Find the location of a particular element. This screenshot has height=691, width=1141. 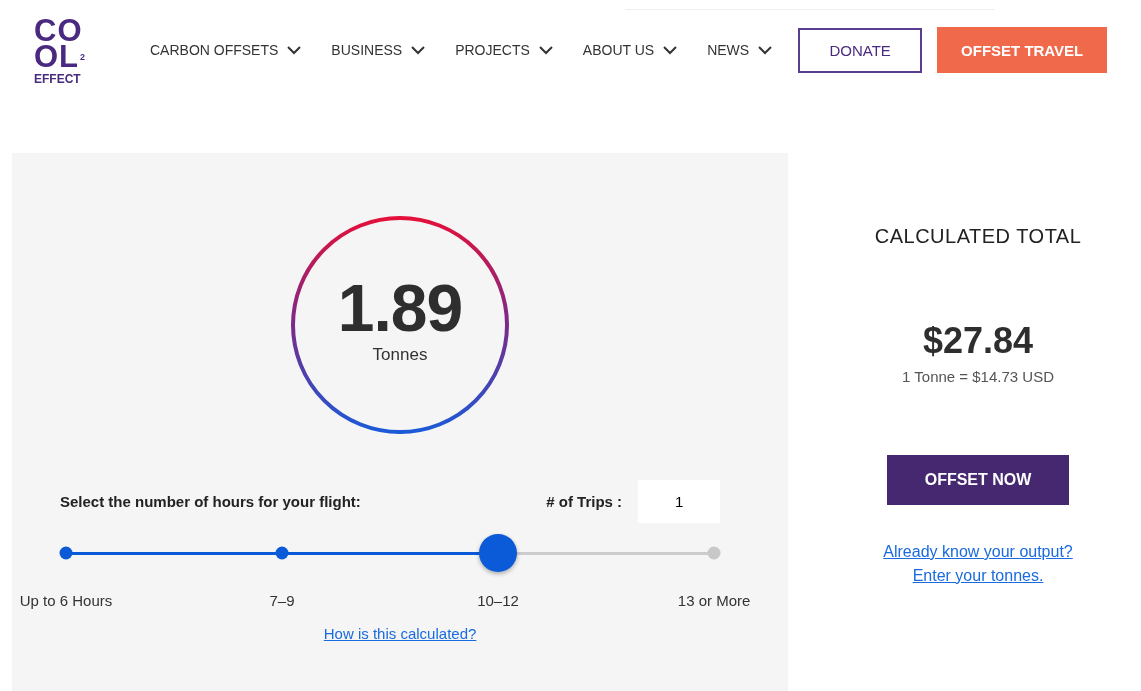

total-title: CALCULATED TOTAL is located at coordinates (978, 236).